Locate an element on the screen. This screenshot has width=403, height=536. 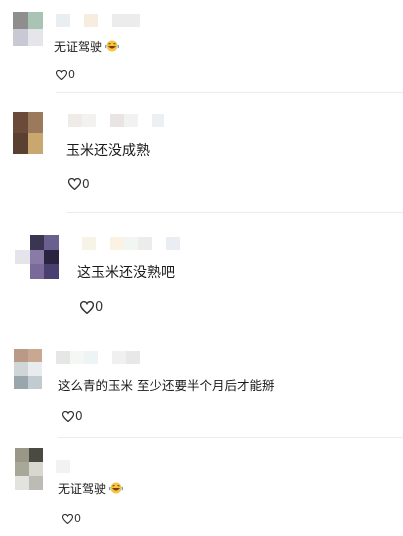
comment-text: 这玉米还没熟吧 is located at coordinates (126, 272).